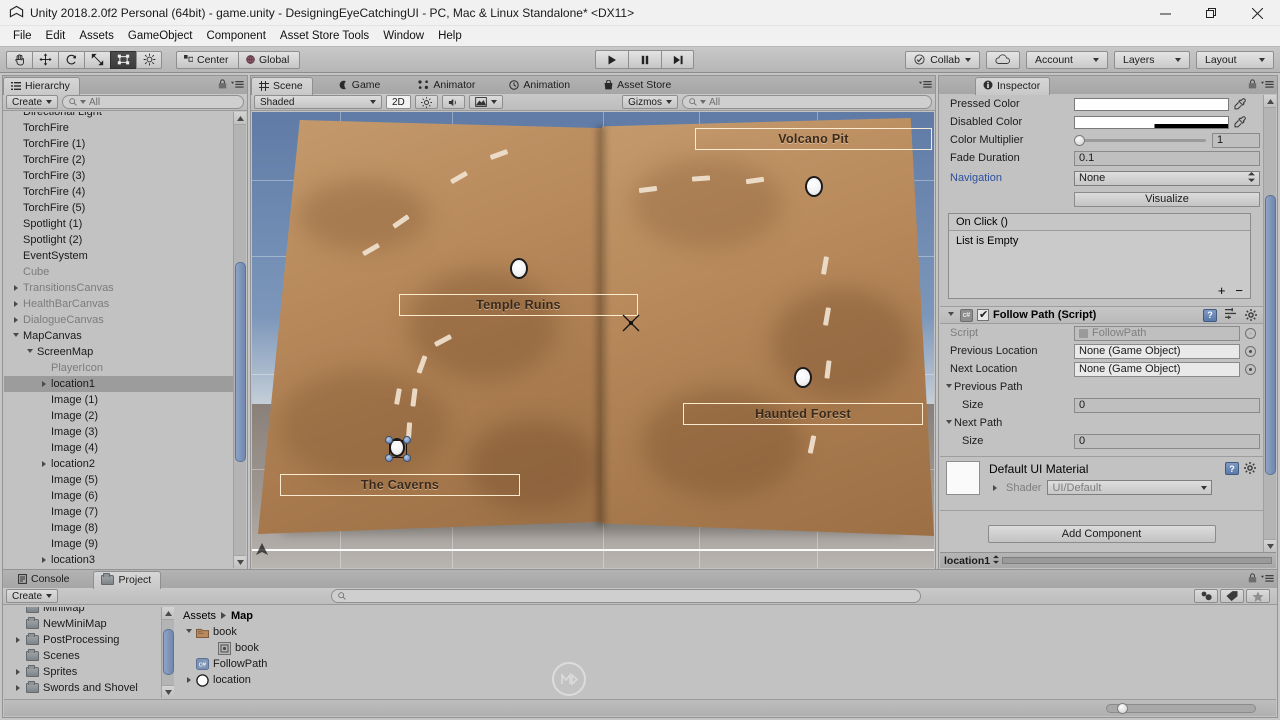 The image size is (1280, 720). What do you see at coordinates (360, 85) in the screenshot?
I see `tab-game: Game` at bounding box center [360, 85].